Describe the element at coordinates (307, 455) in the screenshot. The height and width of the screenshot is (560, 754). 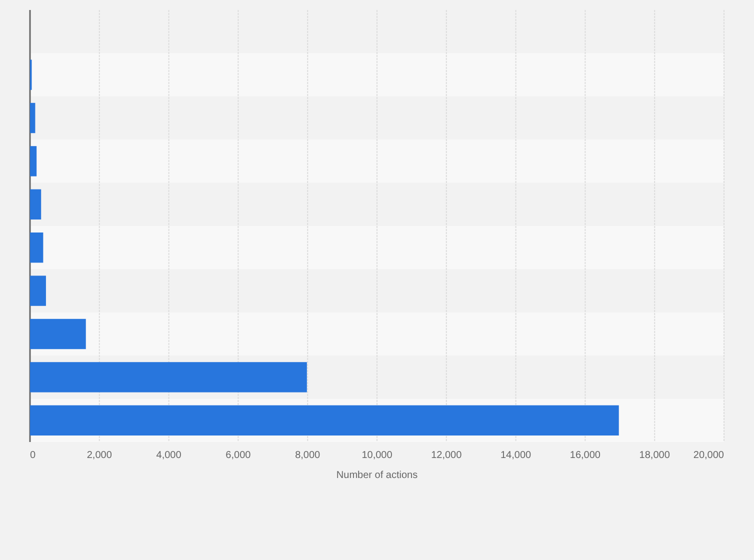
I see `tick-label: 8,000` at that location.